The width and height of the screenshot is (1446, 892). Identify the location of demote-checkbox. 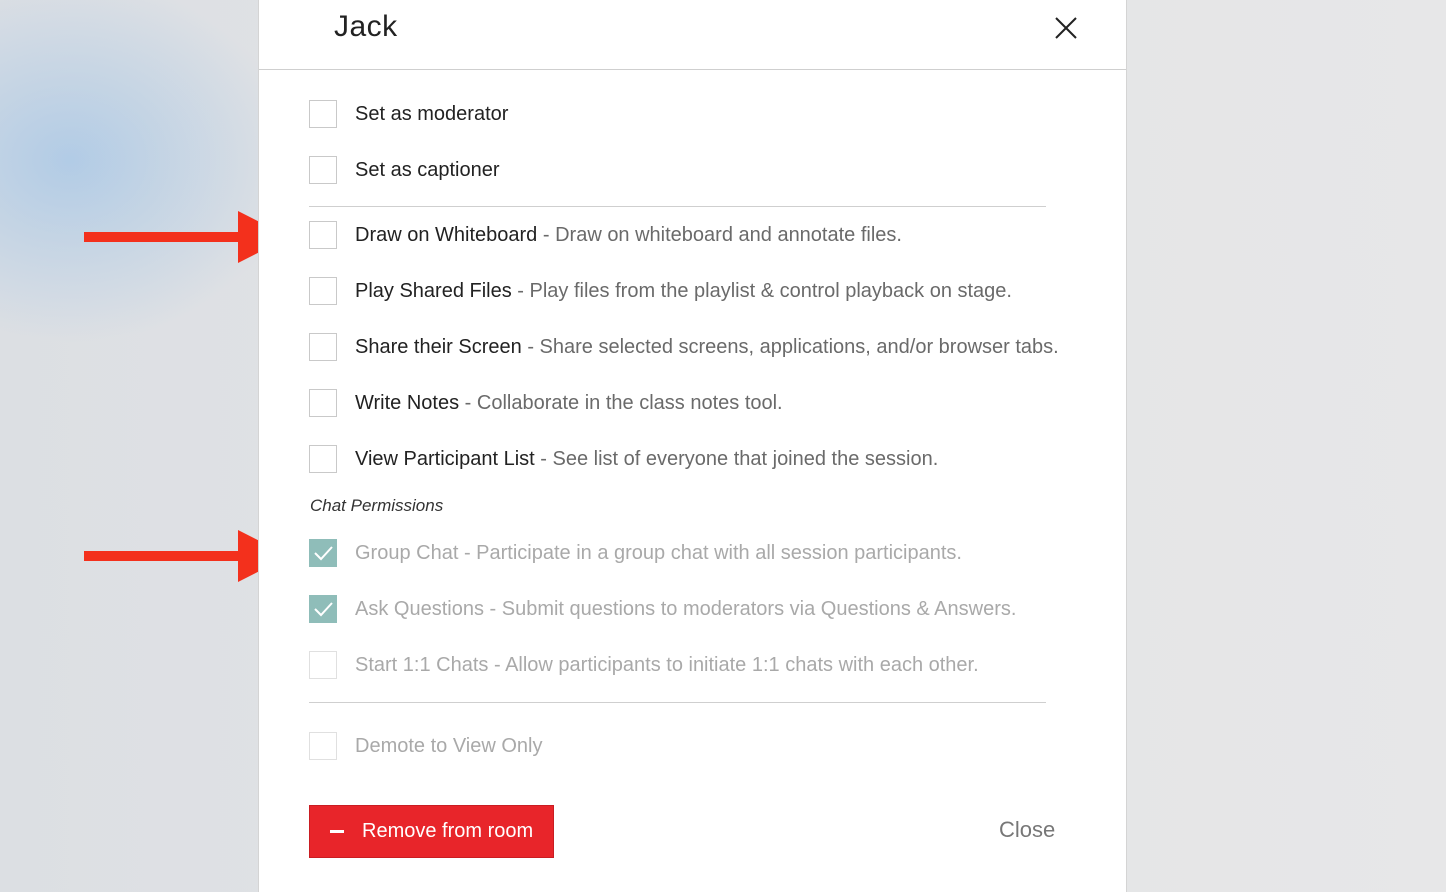
(323, 746).